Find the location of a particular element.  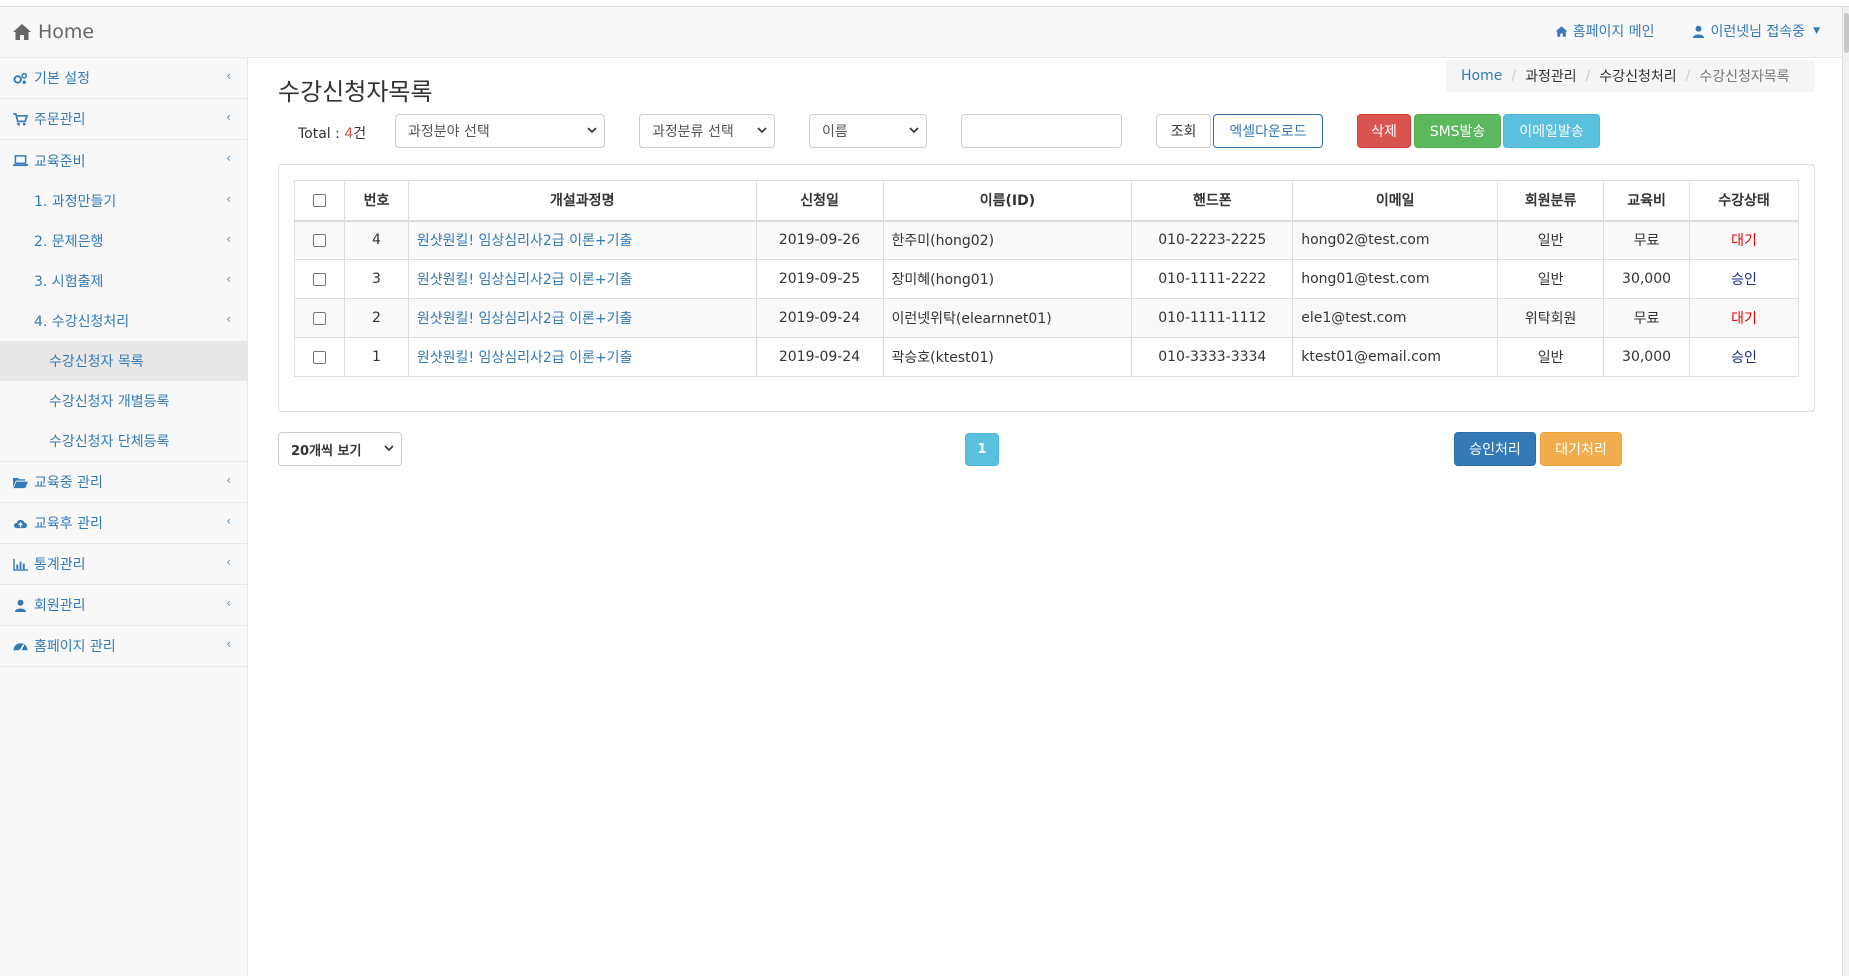

column-header: 이름(ID) is located at coordinates (1007, 201).